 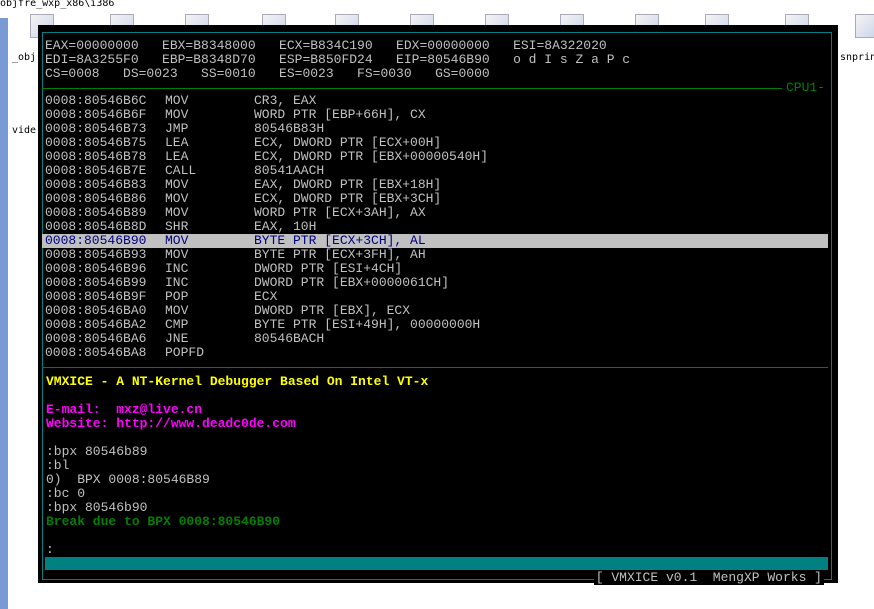 What do you see at coordinates (96, 142) in the screenshot?
I see `address: 0008:80546B75` at bounding box center [96, 142].